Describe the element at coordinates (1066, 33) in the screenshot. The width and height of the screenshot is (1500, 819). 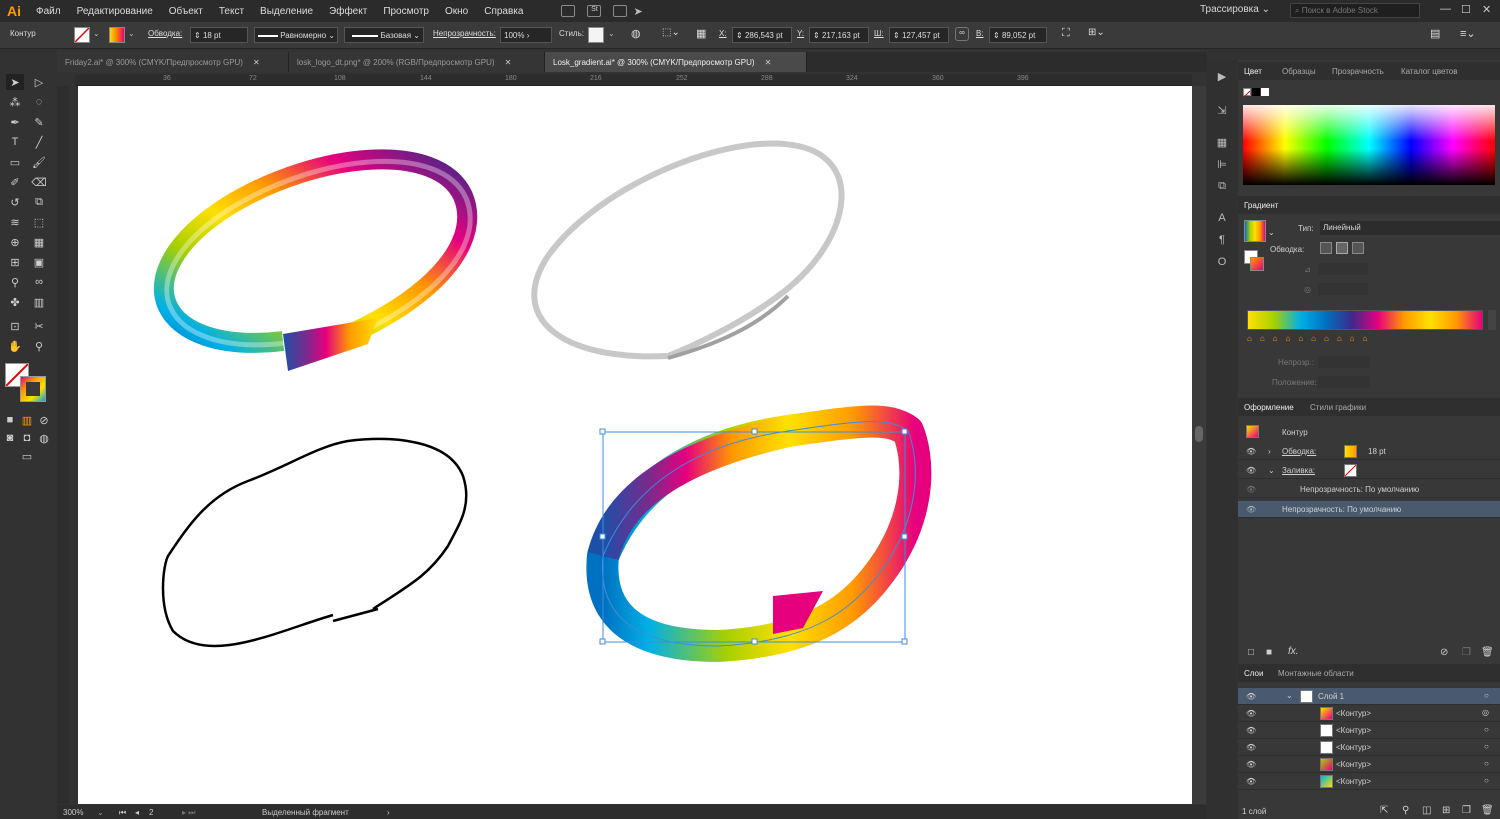
I see `transform-icon: ⛶` at that location.